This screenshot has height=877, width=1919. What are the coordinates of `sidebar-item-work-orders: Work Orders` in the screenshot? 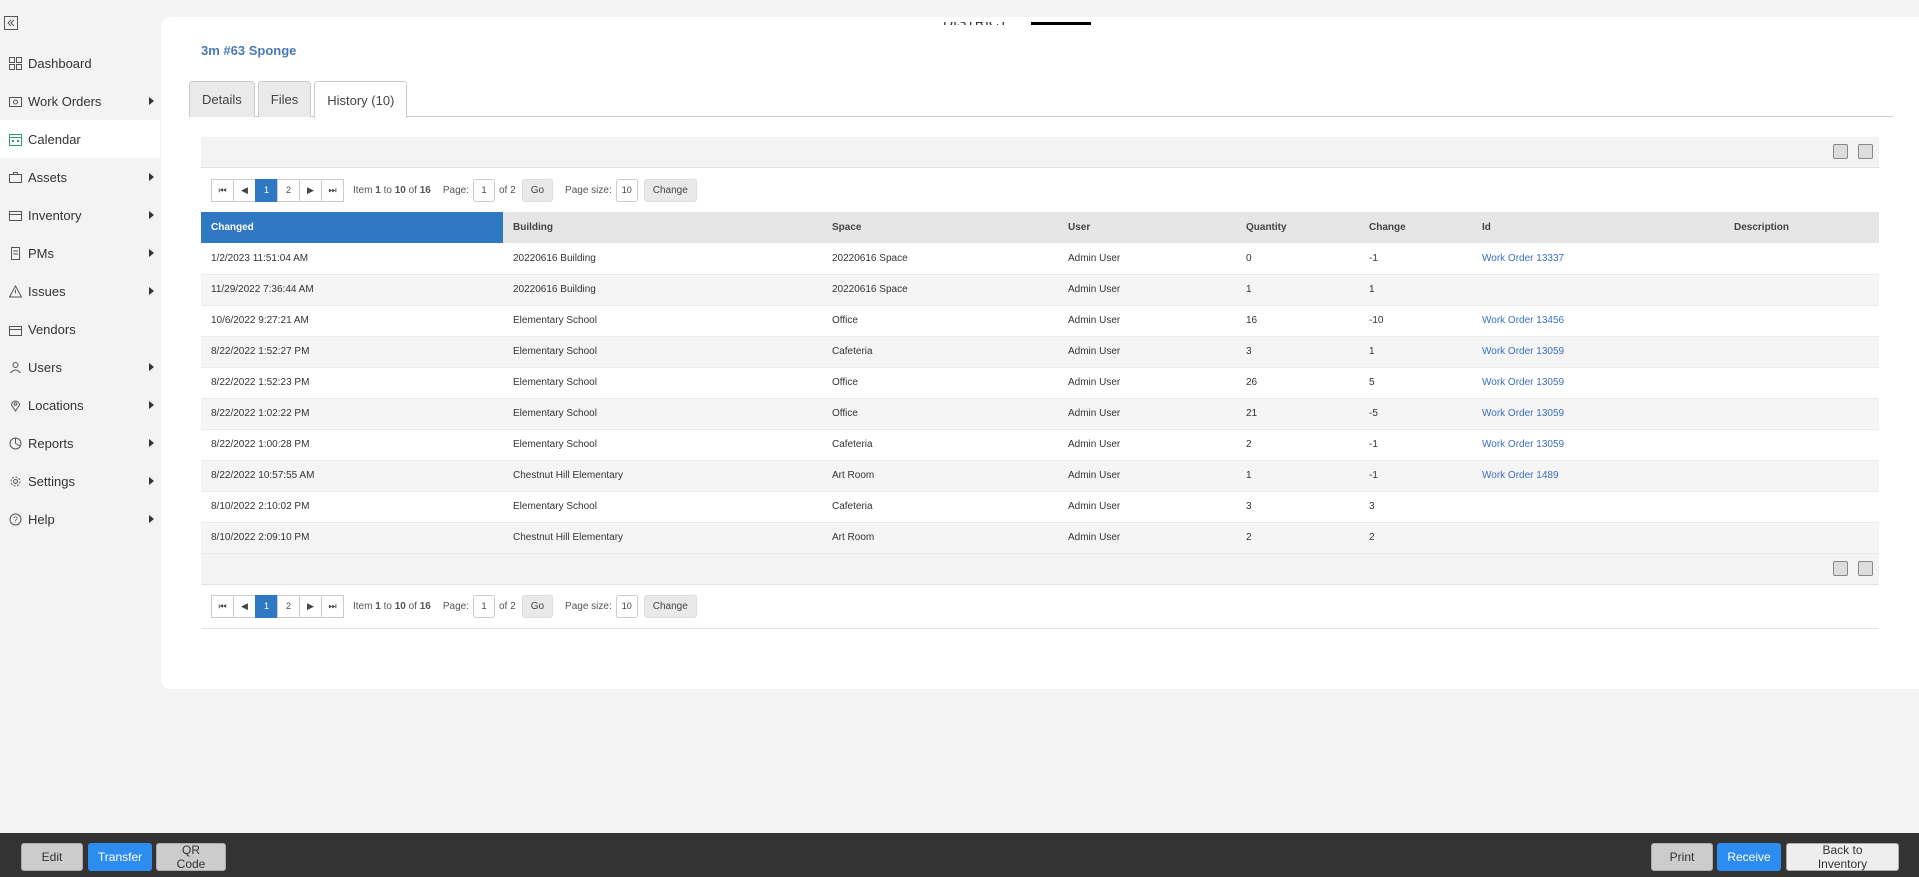 It's located at (80, 101).